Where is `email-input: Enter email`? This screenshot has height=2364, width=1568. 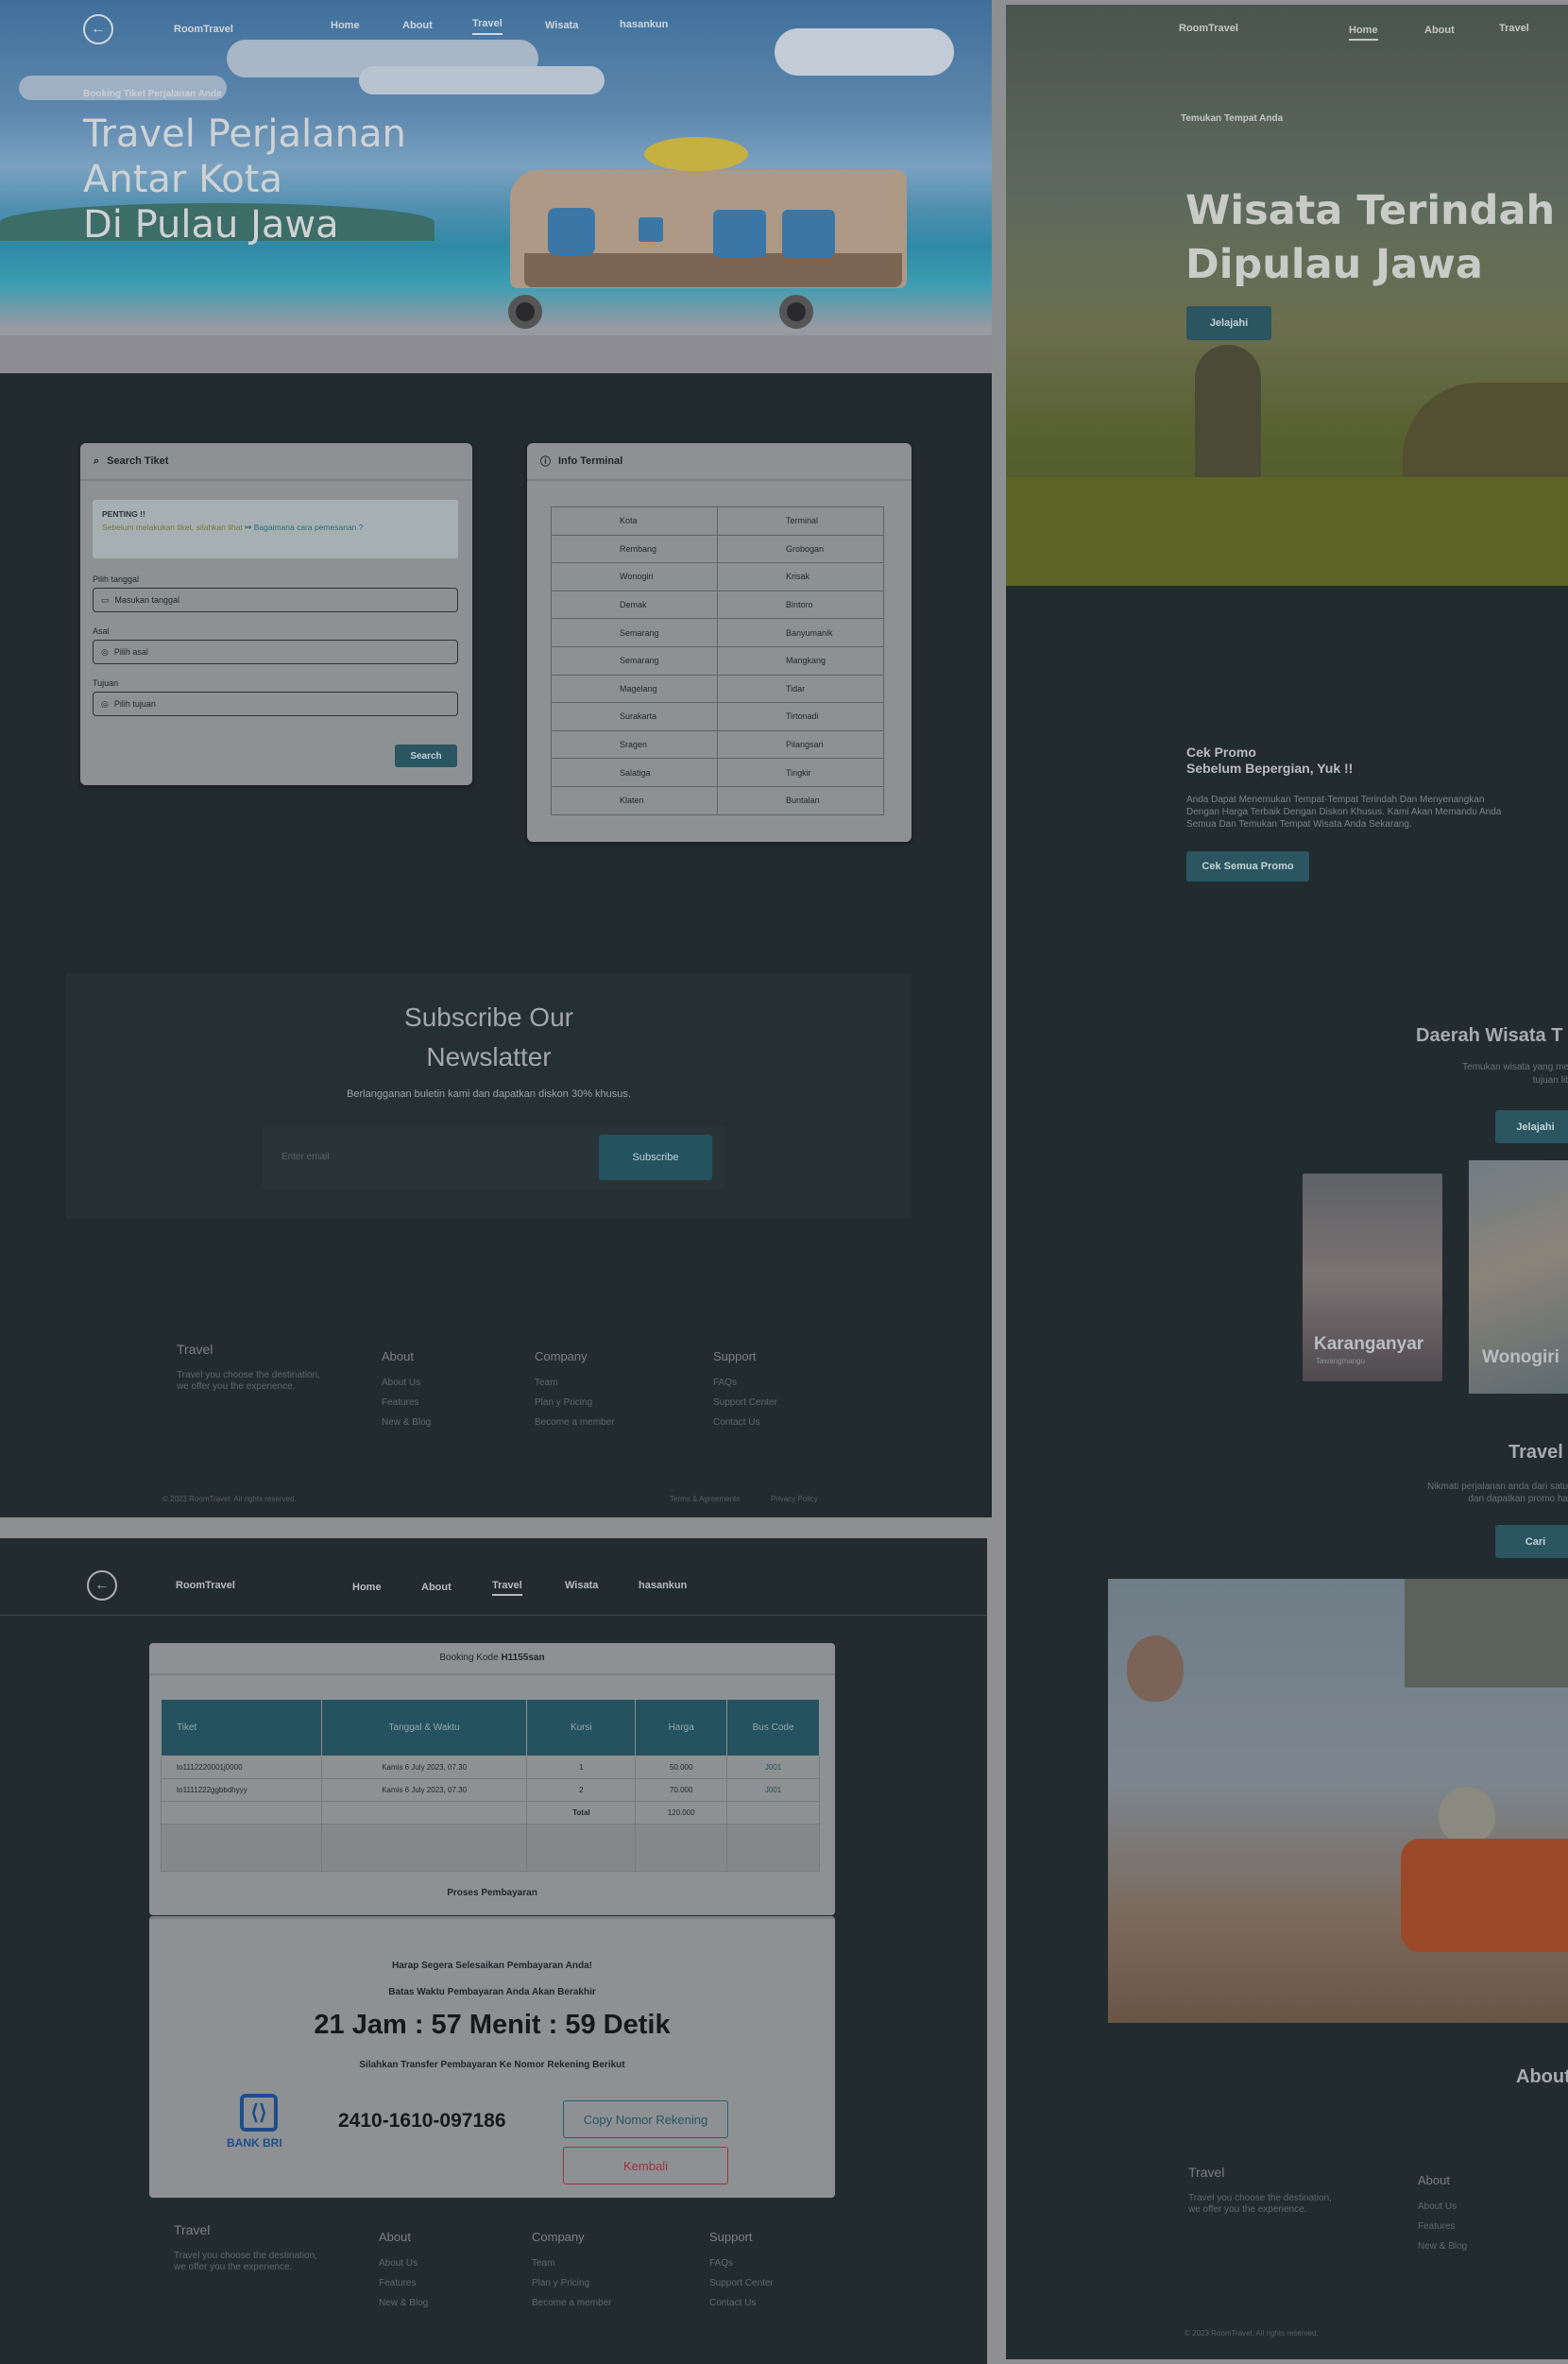
email-input: Enter email is located at coordinates (305, 1157).